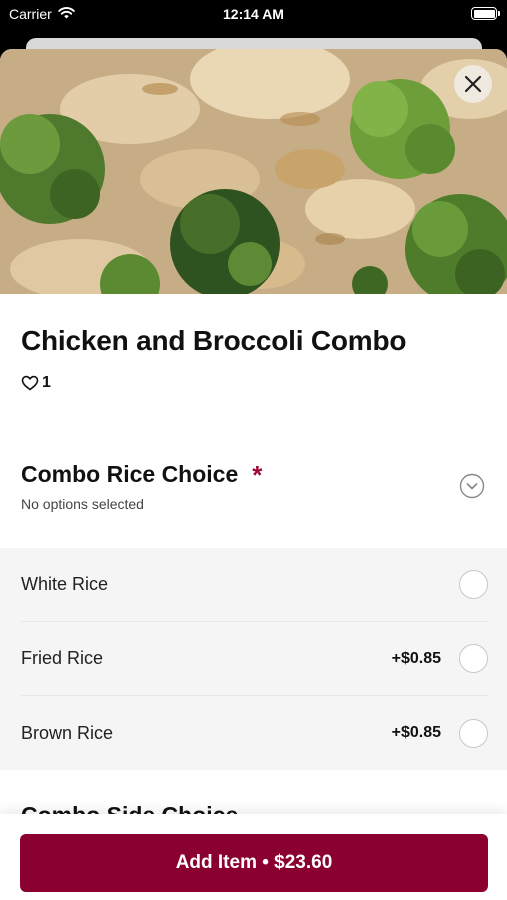 This screenshot has height=900, width=507. I want to click on option-label: Fried Rice, so click(62, 658).